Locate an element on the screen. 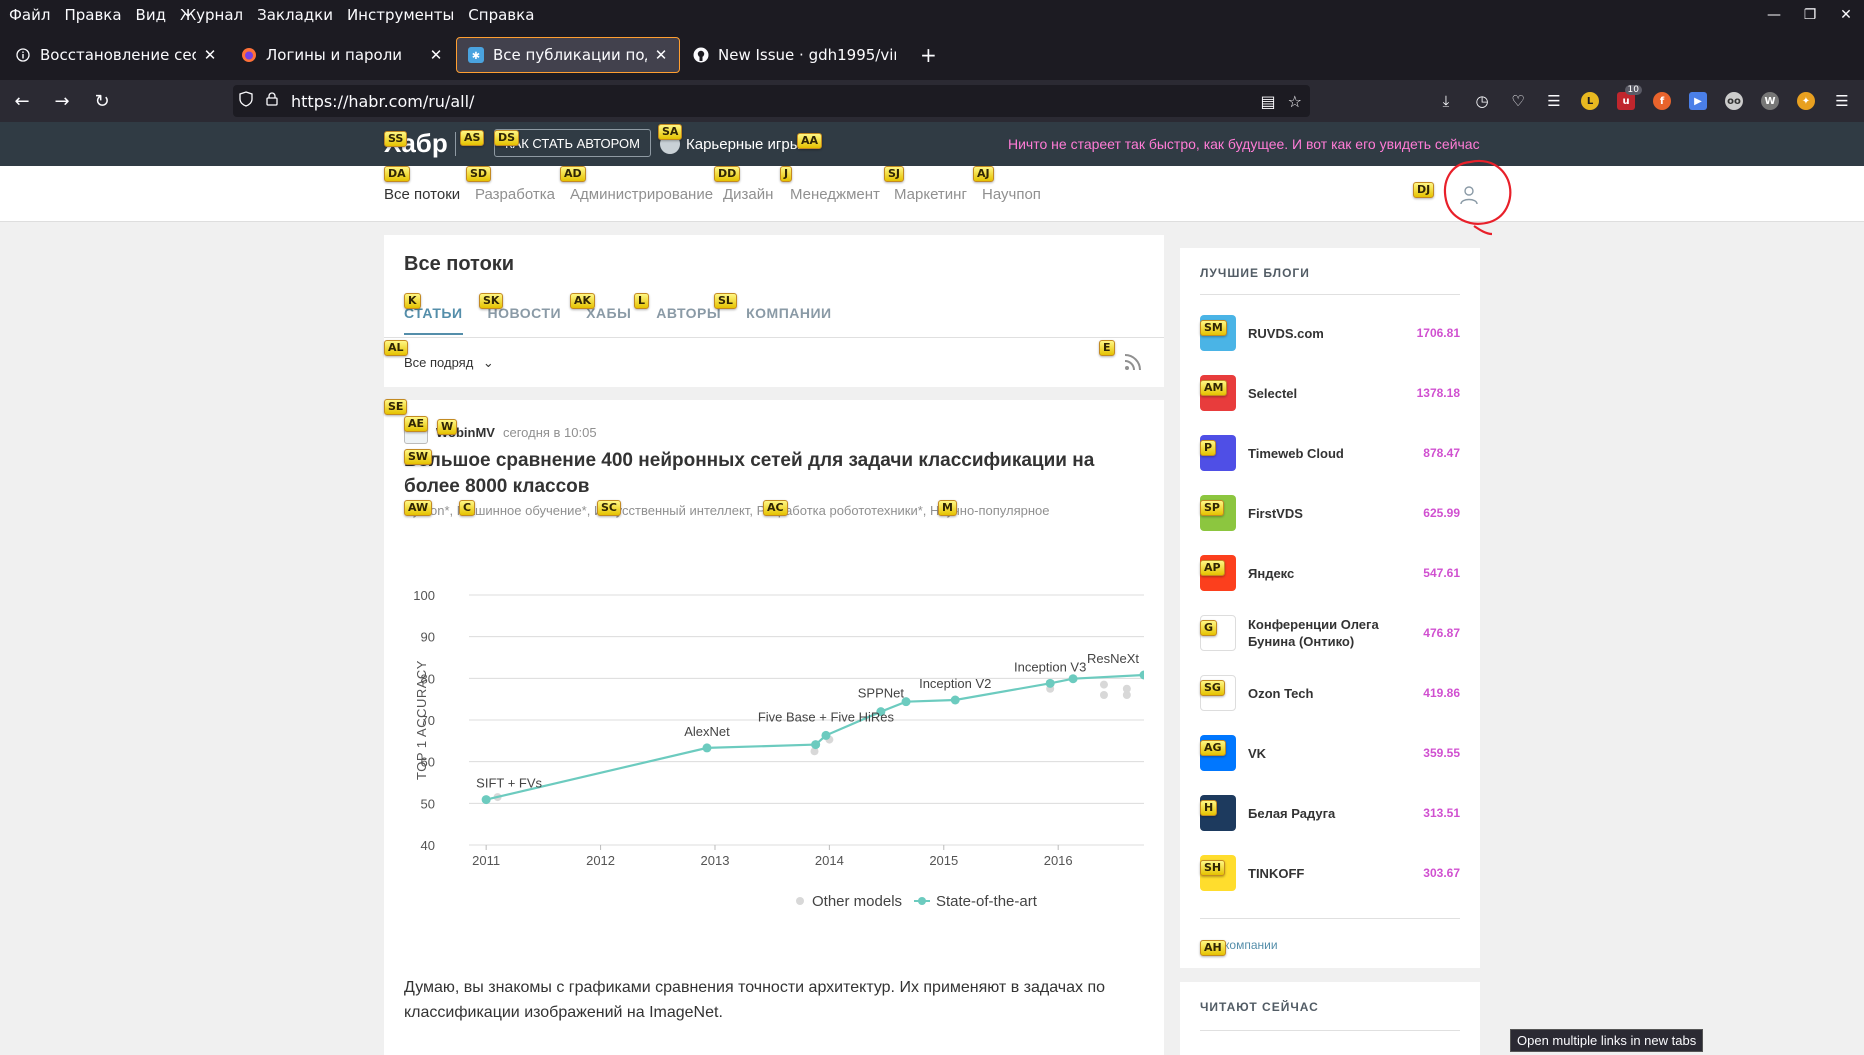  blog-row-ruvds: RUVDS.com 1706.81 is located at coordinates (1330, 333).